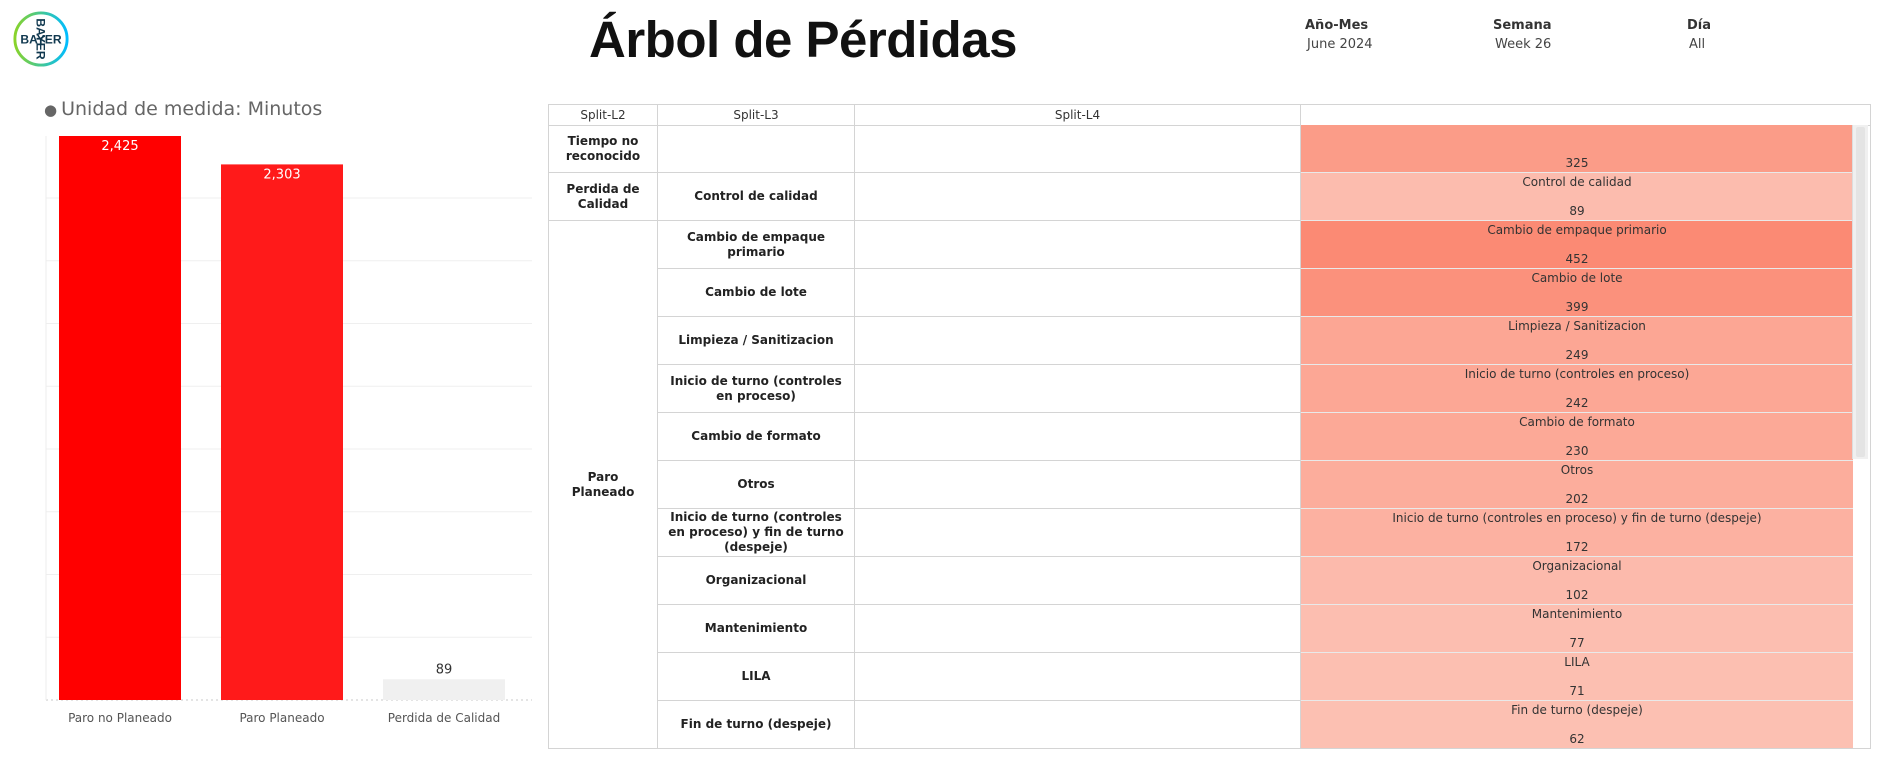 This screenshot has height=773, width=1888. Describe the element at coordinates (1757, 35) in the screenshot. I see `filter-dia: Día All` at that location.